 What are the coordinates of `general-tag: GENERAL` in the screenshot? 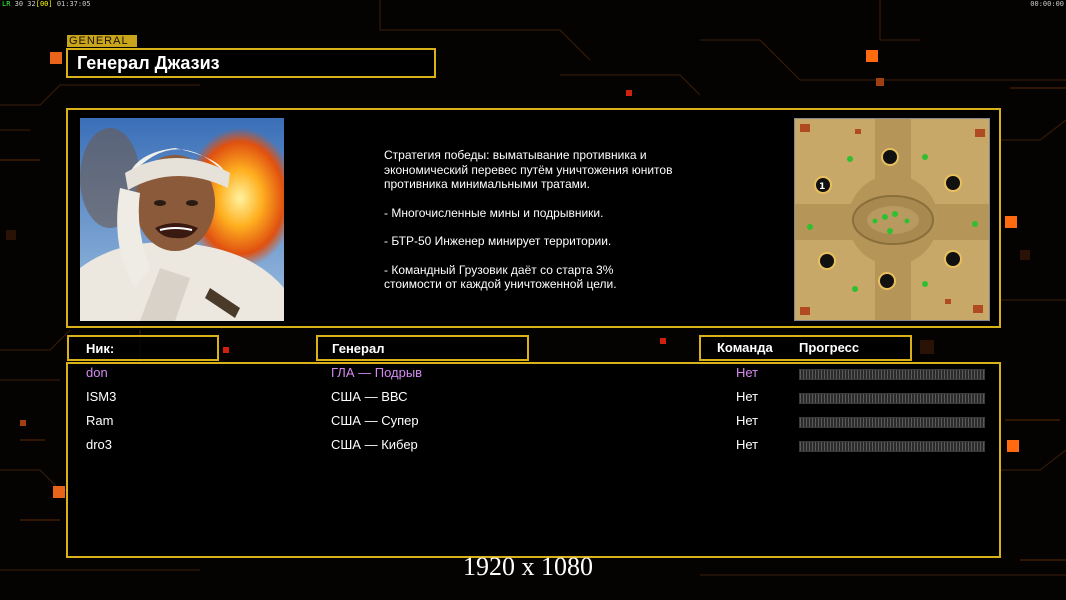 It's located at (102, 41).